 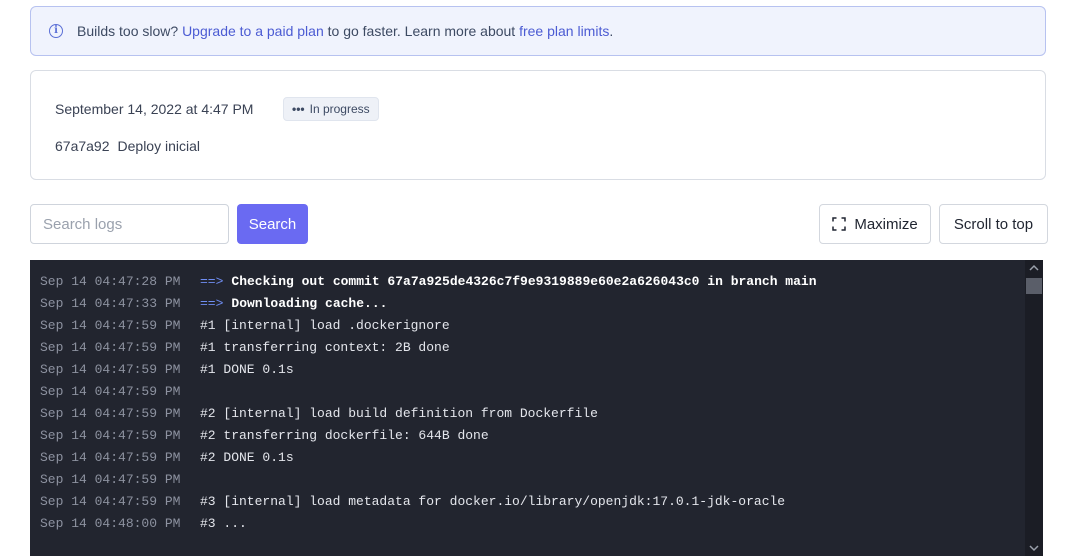 I want to click on ellipsis-icon: •••, so click(x=298, y=109).